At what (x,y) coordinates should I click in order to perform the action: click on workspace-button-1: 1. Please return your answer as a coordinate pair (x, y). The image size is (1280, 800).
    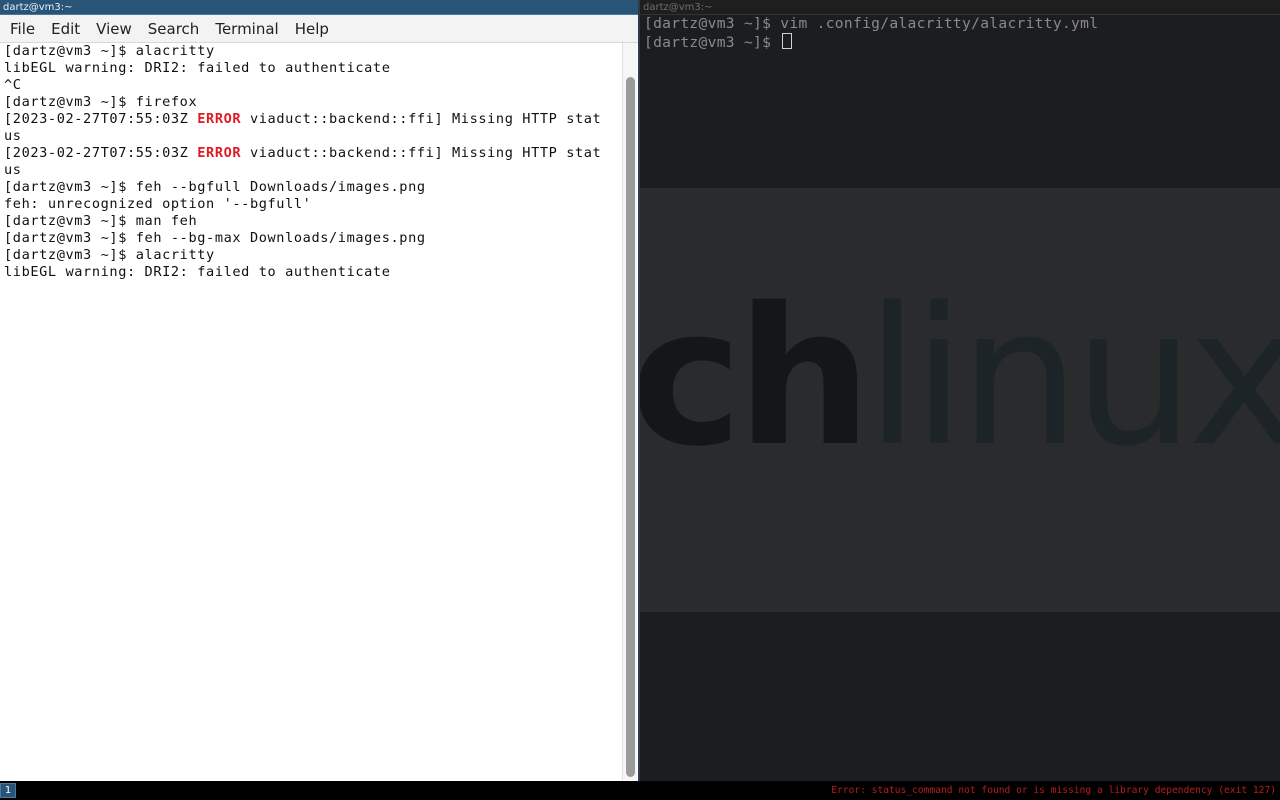
    Looking at the image, I should click on (8, 790).